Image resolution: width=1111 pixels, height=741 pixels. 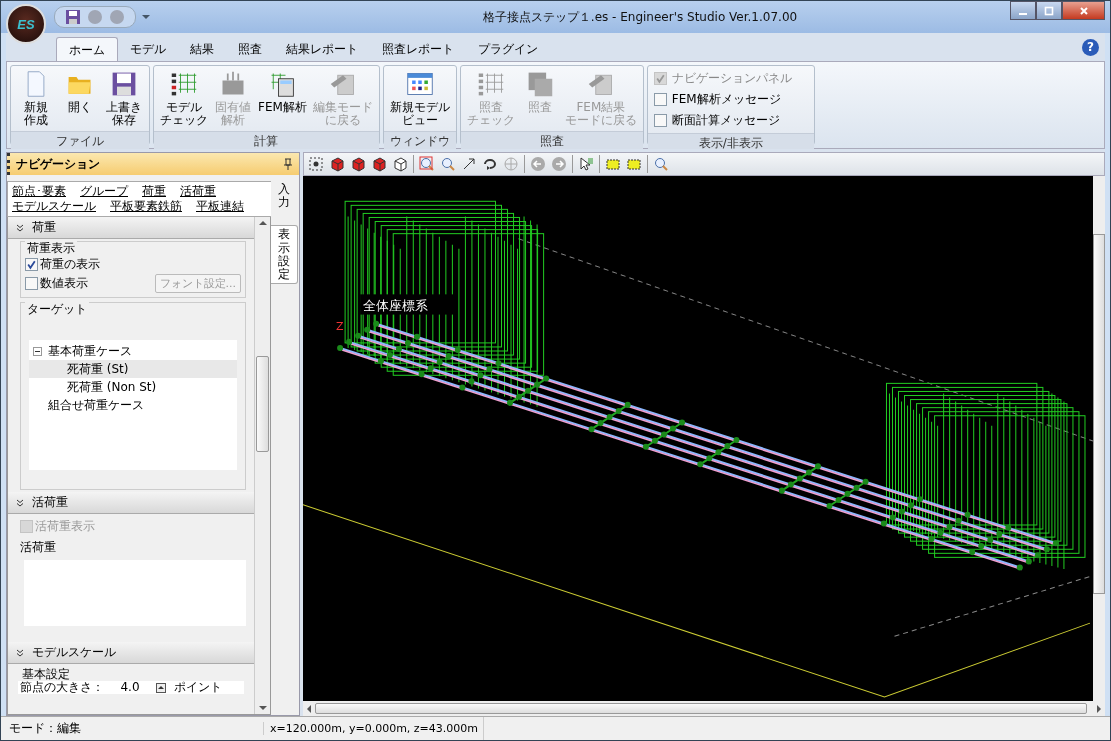 I want to click on maximize-icon, so click(x=1049, y=10).